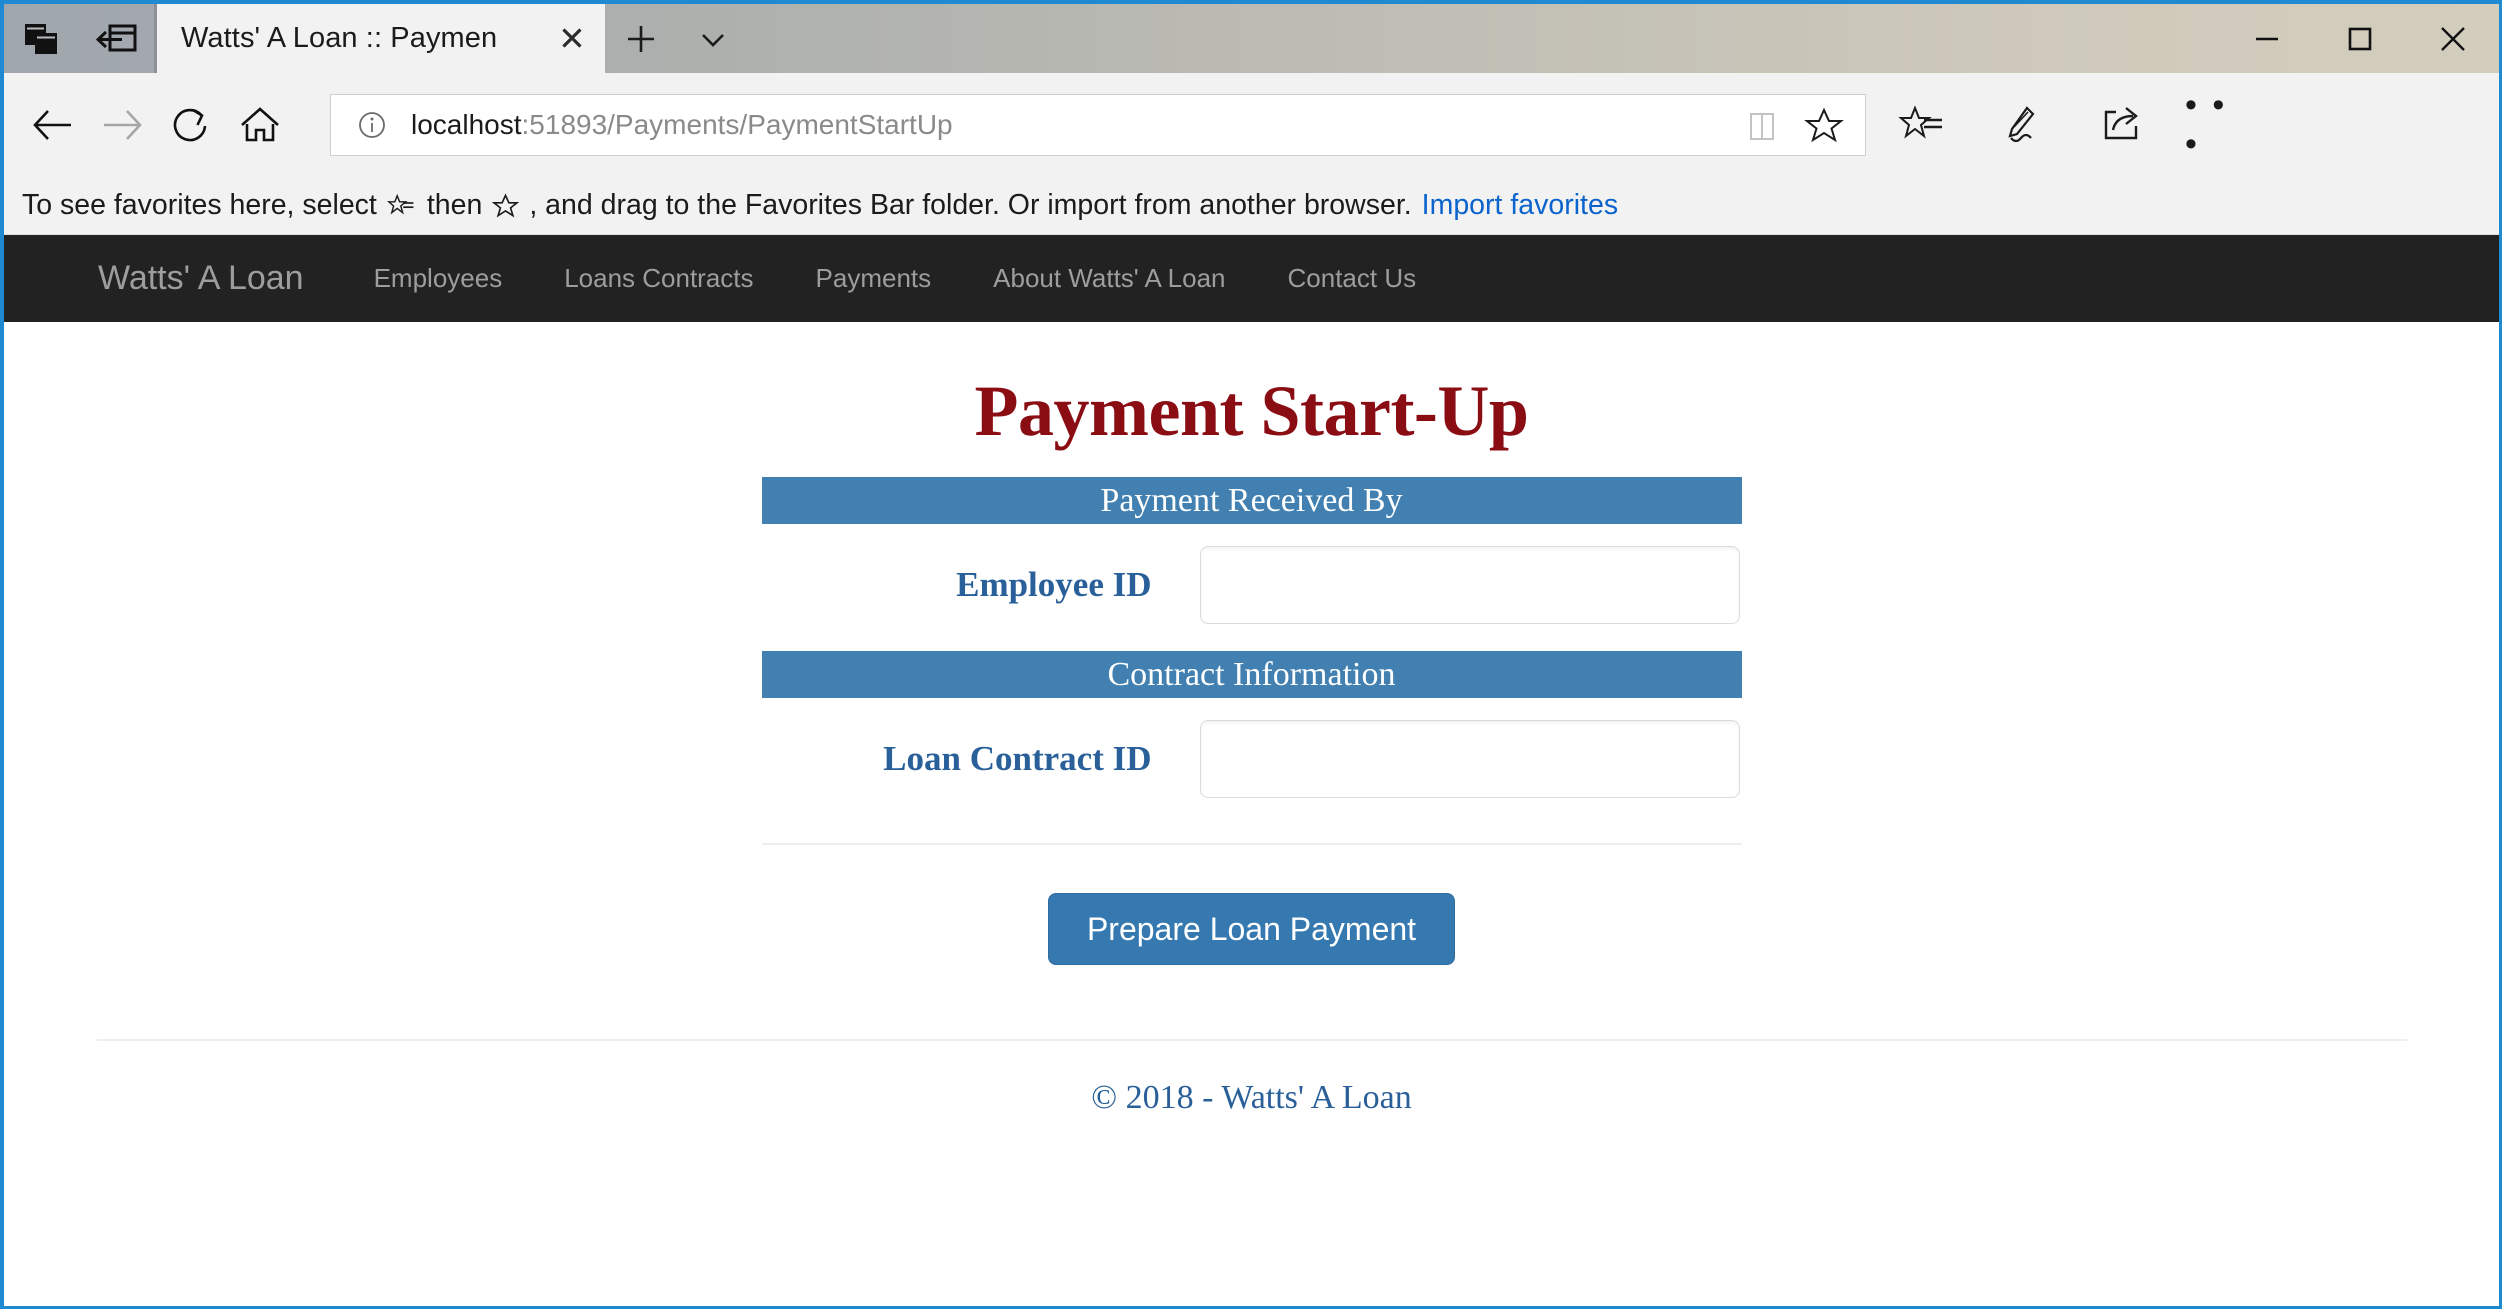  I want to click on book-icon, so click(1762, 126).